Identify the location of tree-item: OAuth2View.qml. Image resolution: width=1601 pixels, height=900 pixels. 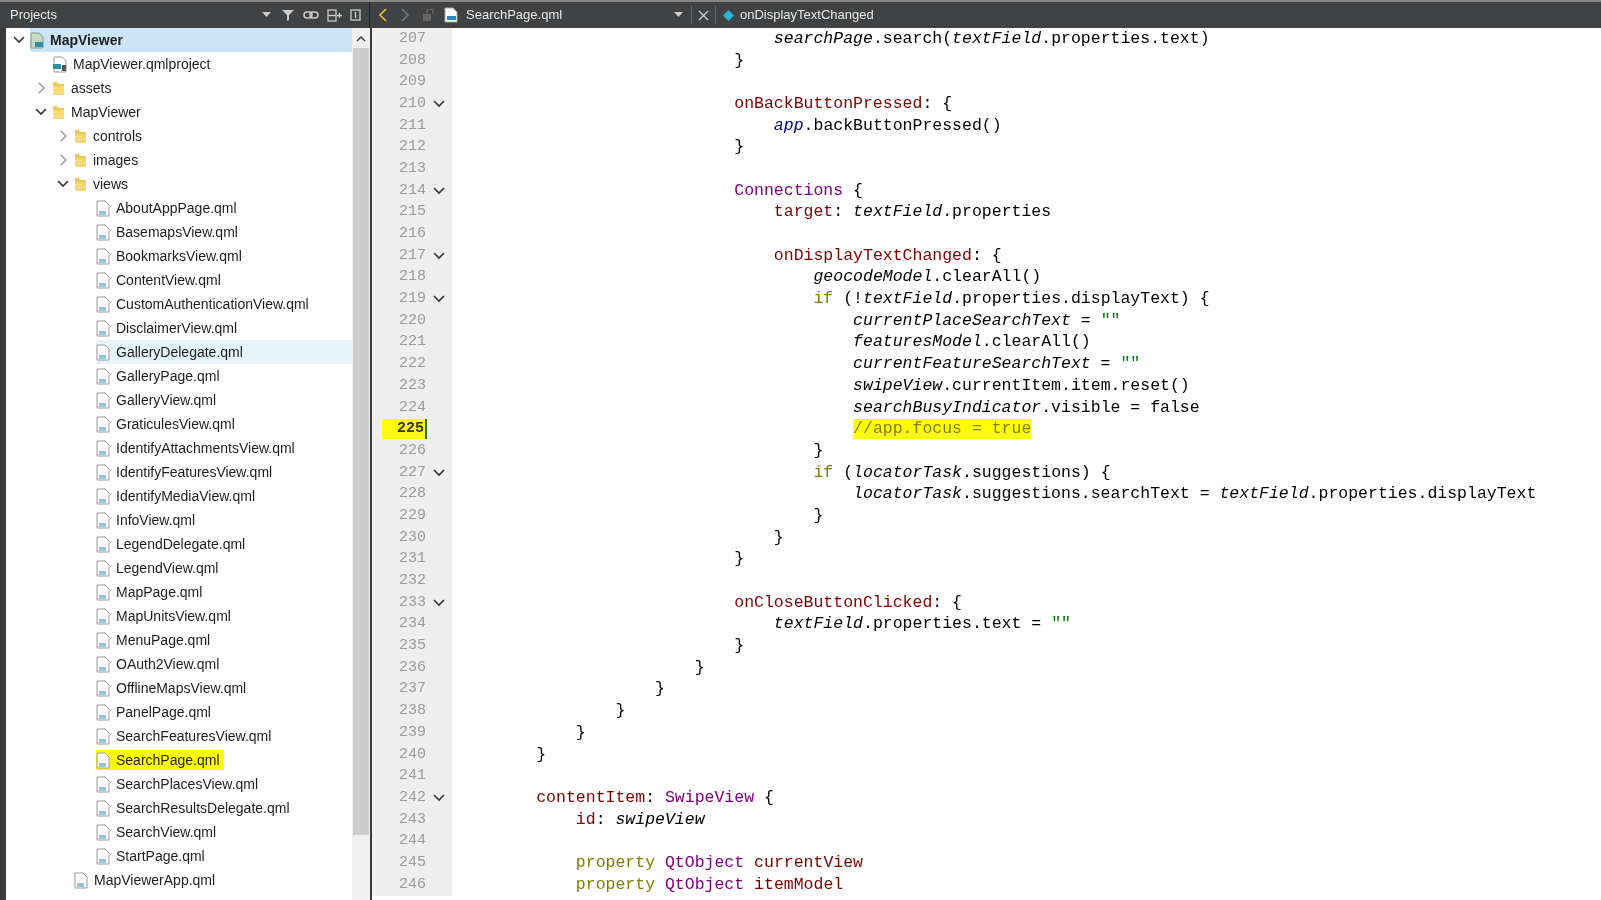
(160, 664).